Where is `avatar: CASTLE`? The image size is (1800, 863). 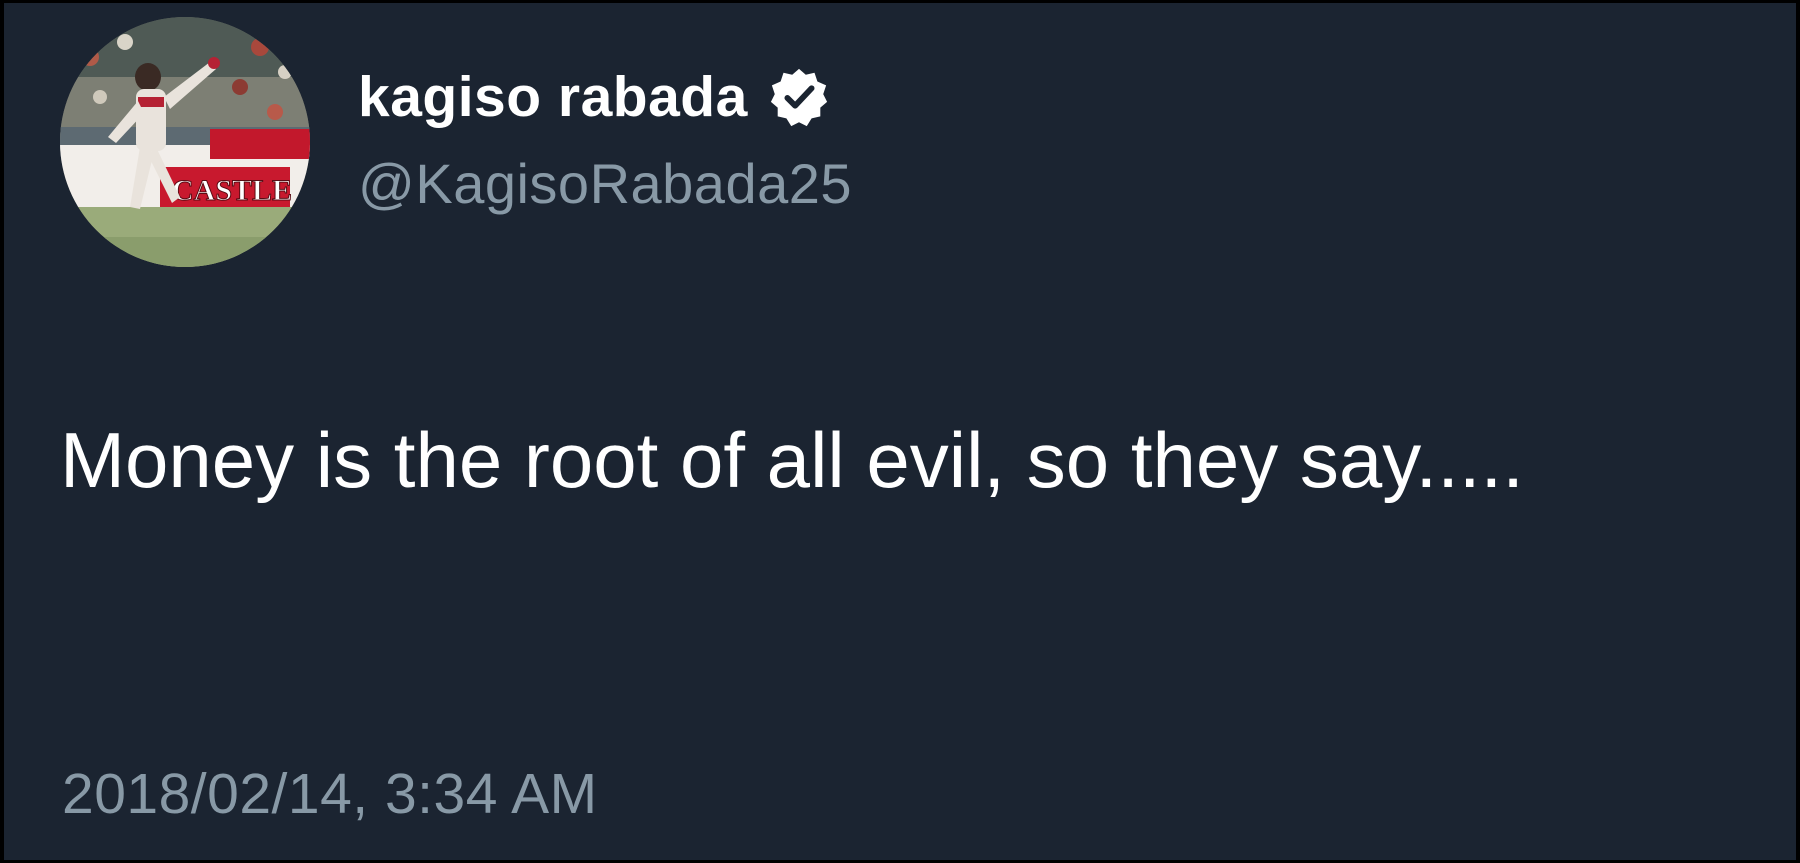
avatar: CASTLE is located at coordinates (185, 142).